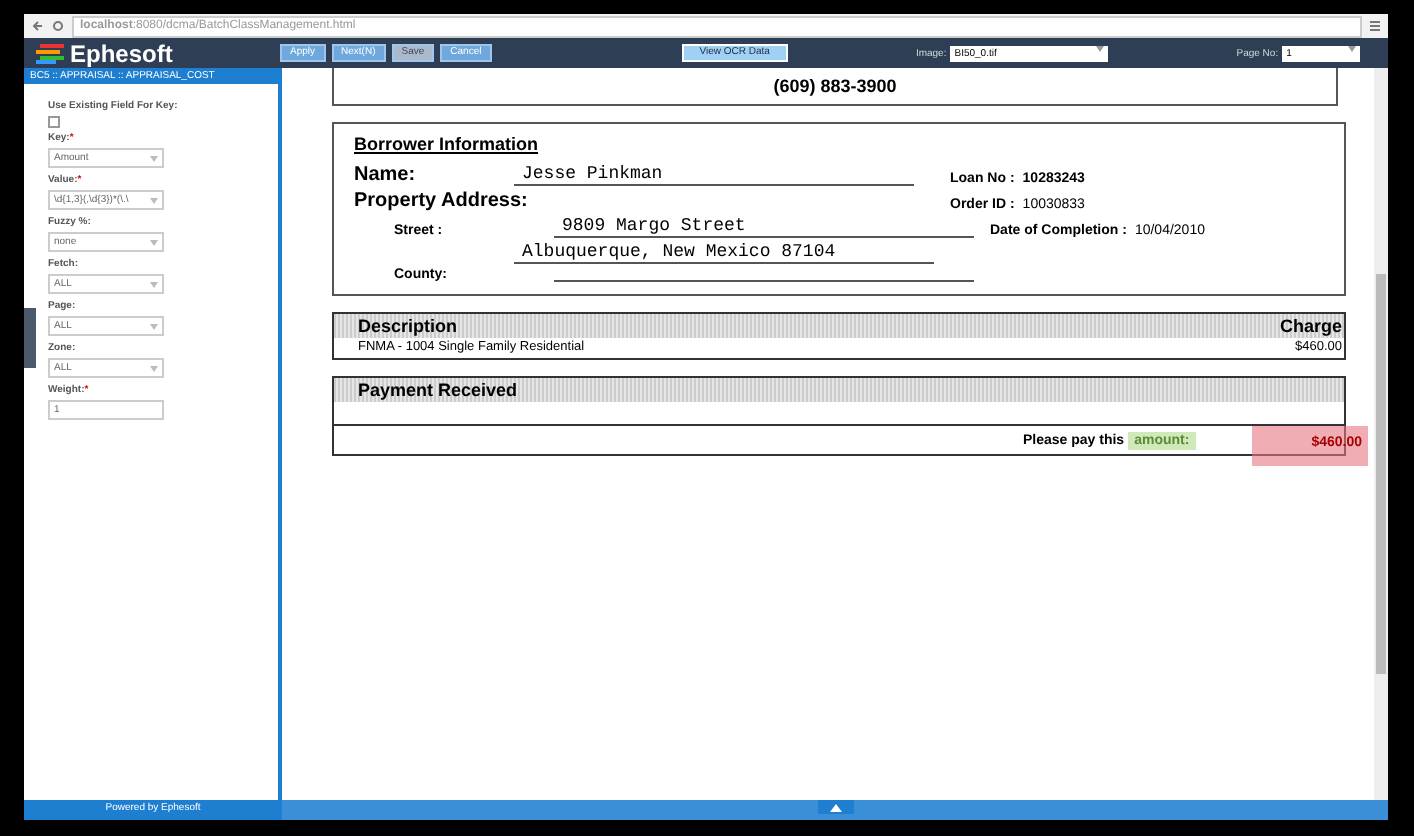 The image size is (1414, 836). Describe the element at coordinates (1375, 26) in the screenshot. I see `menu-icon` at that location.